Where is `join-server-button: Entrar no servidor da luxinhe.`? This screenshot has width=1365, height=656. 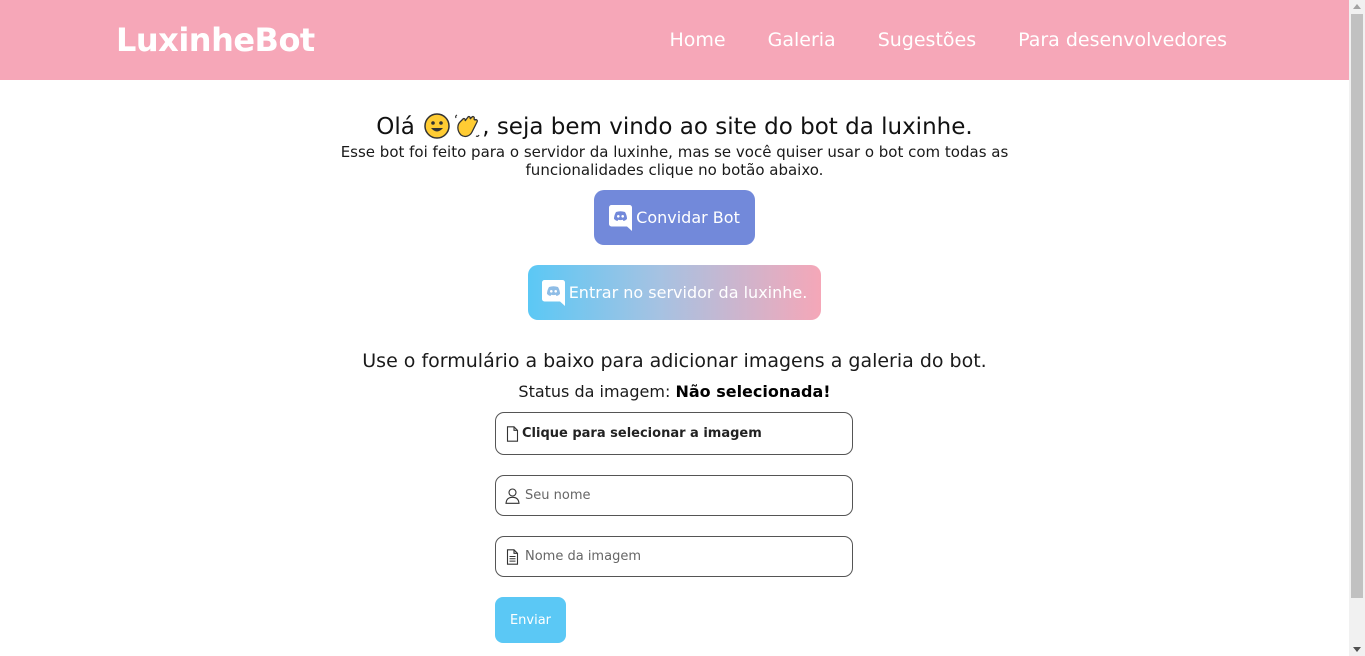 join-server-button: Entrar no servidor da luxinhe. is located at coordinates (674, 292).